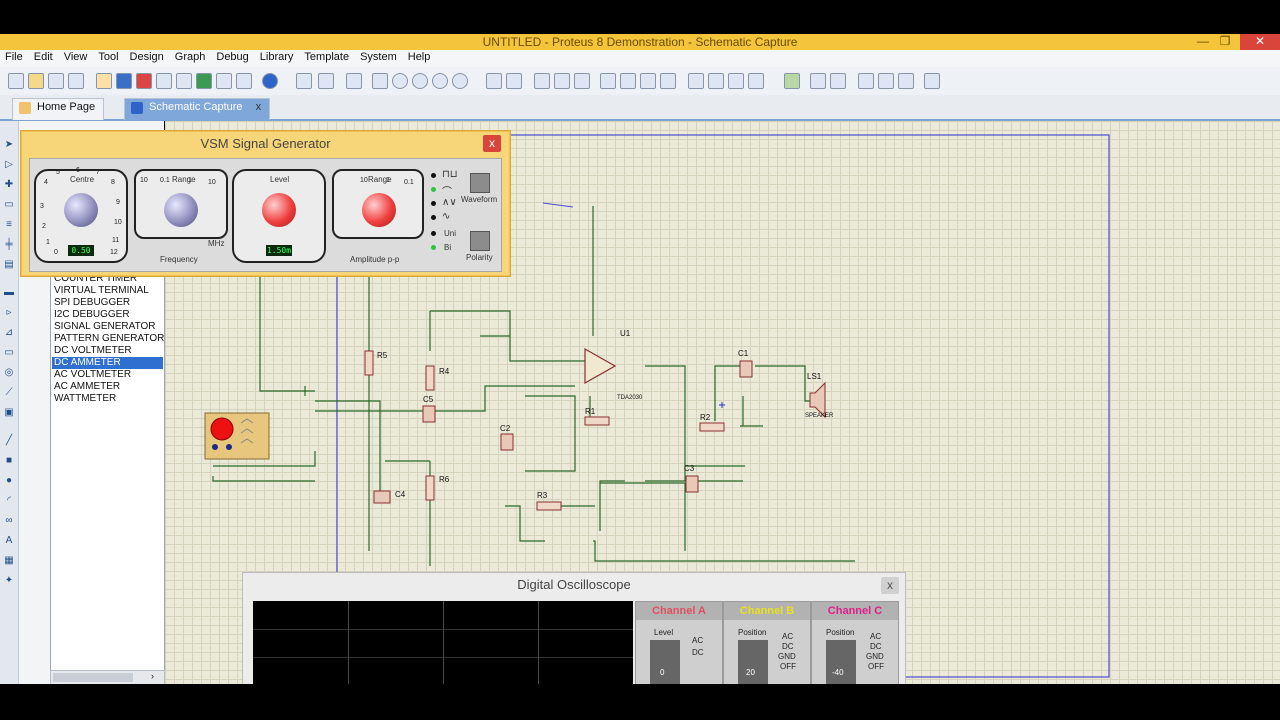  I want to click on centre-dial: Centre 4 5 6 7 8 9 10 11 12 3 2 1 0 0.50, so click(81, 215).